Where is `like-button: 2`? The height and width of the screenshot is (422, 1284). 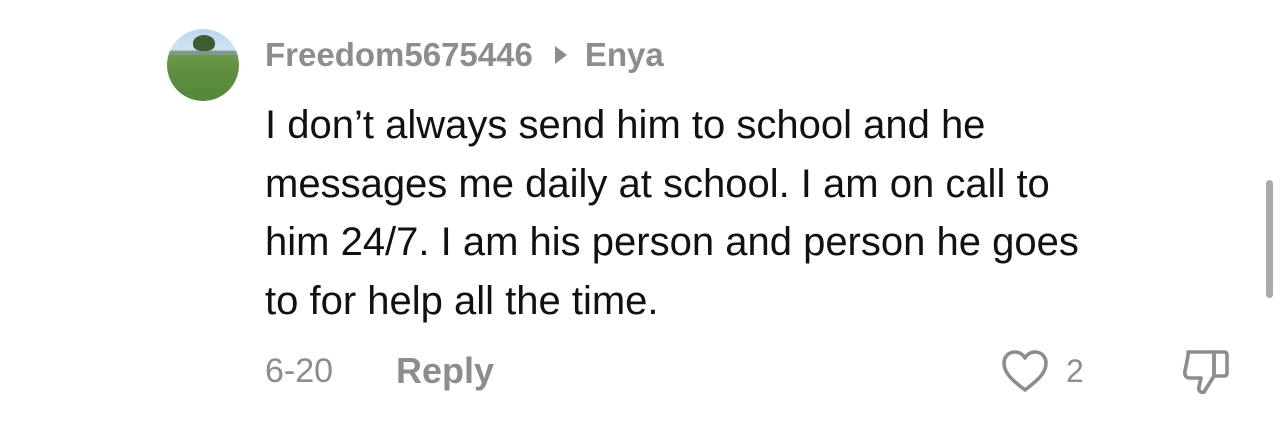 like-button: 2 is located at coordinates (1042, 371).